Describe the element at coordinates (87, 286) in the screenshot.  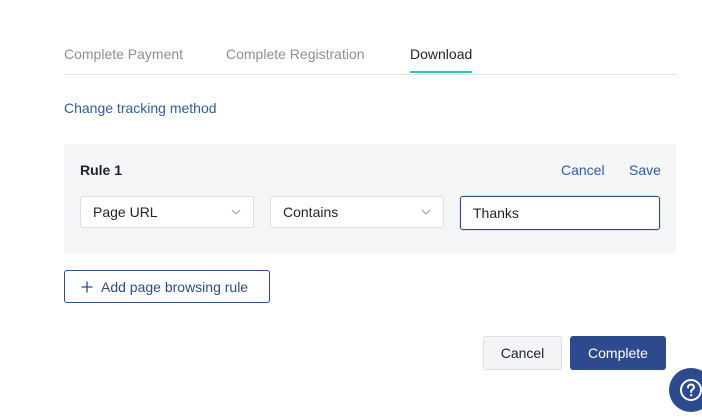
I see `plus-icon` at that location.